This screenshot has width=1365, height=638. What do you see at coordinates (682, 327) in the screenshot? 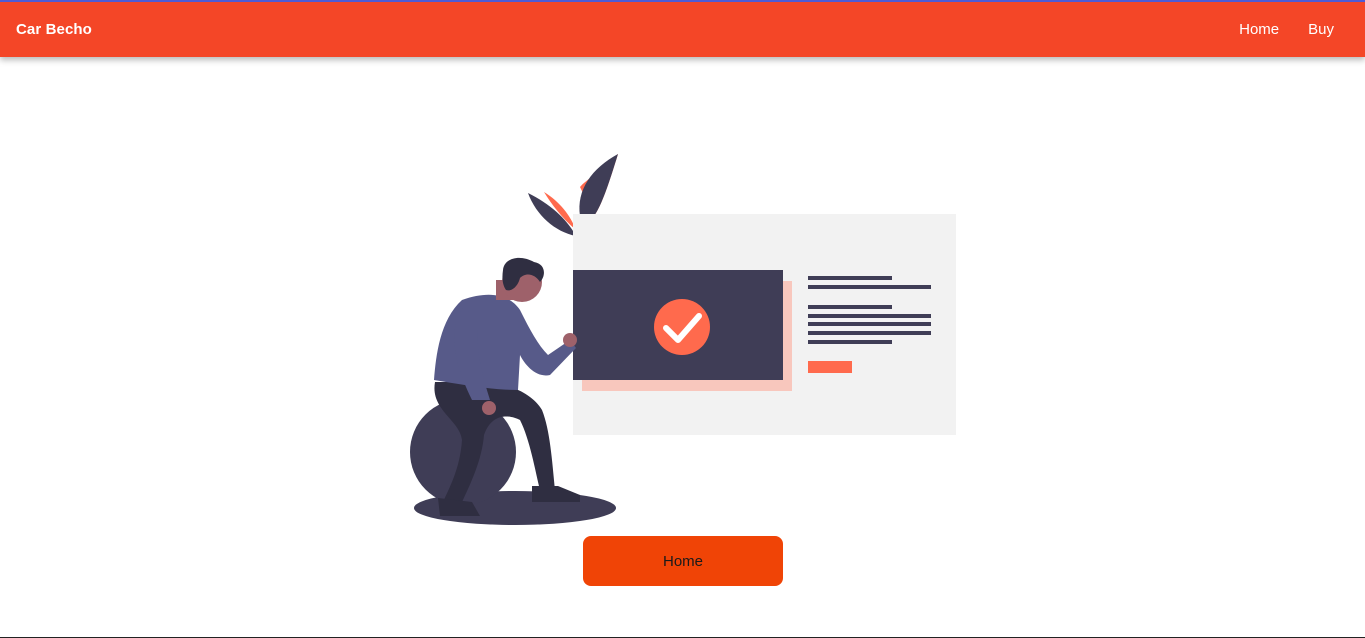
I see `check-circle-icon` at bounding box center [682, 327].